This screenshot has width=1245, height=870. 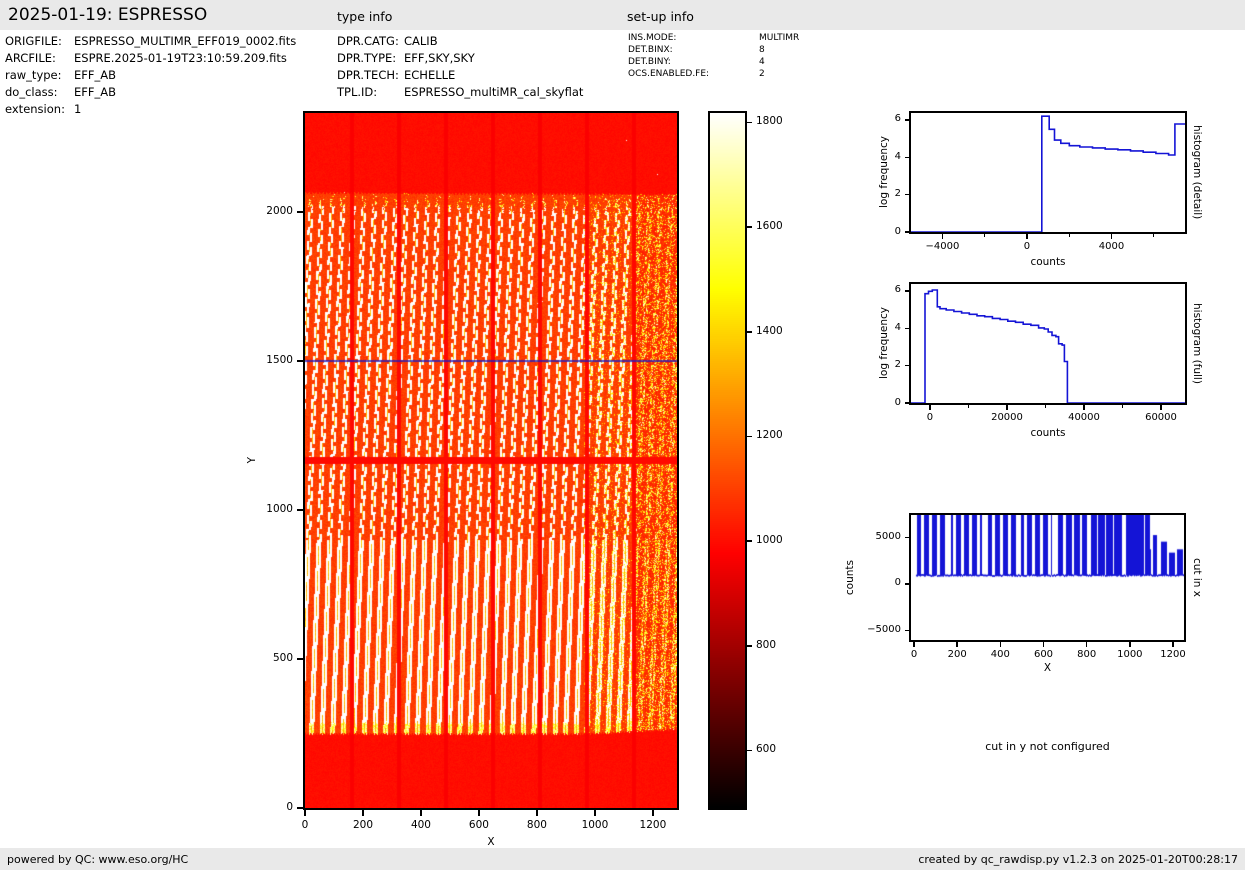 I want to click on file-info-label: raw_type:, so click(x=33, y=75).